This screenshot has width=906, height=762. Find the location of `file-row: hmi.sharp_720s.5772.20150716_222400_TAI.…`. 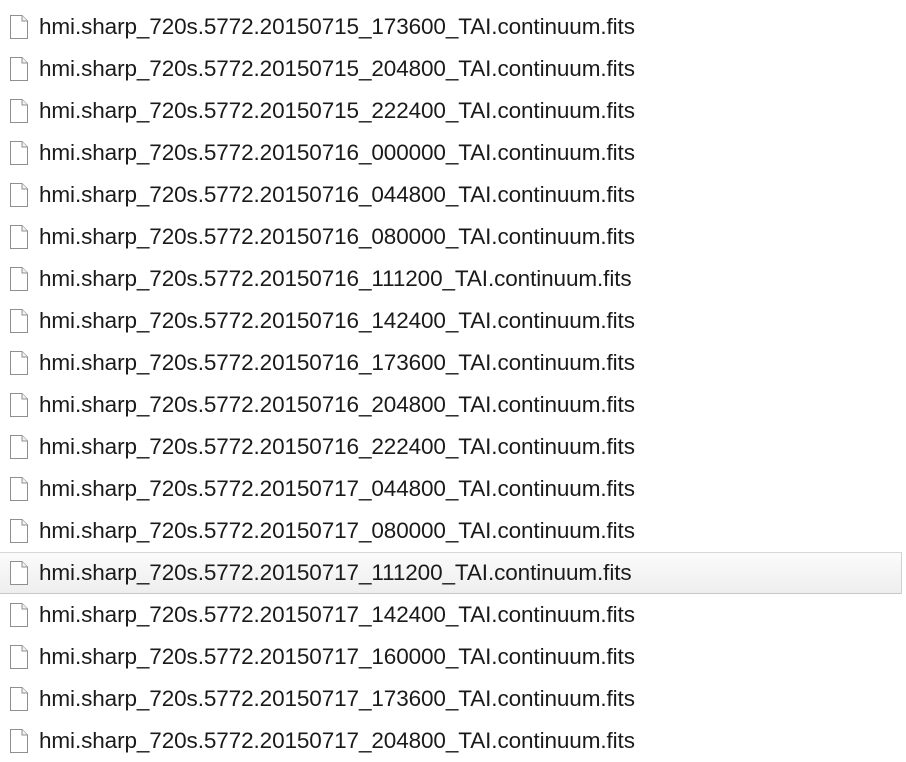

file-row: hmi.sharp_720s.5772.20150716_222400_TAI.… is located at coordinates (451, 447).